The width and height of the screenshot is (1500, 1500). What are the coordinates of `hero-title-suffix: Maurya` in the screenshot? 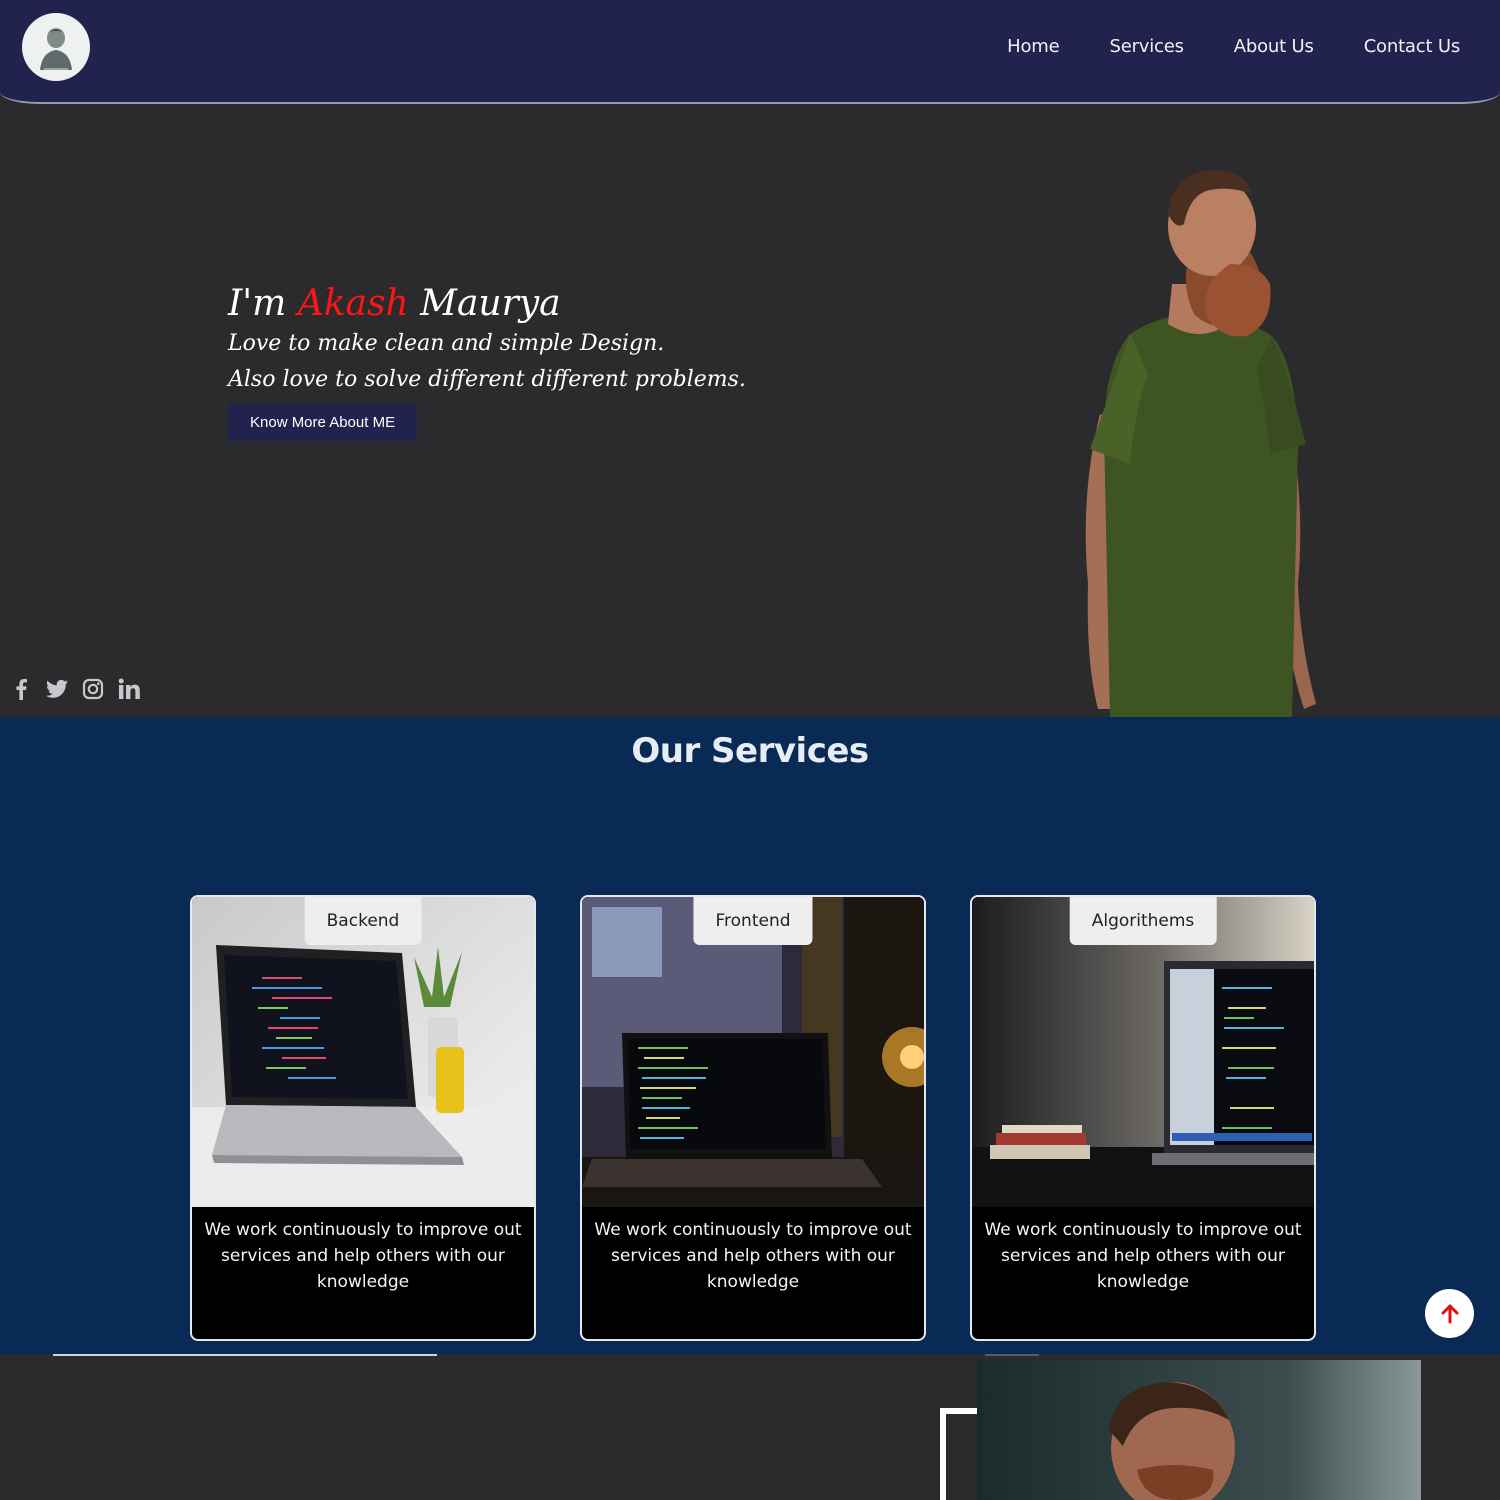 It's located at (490, 303).